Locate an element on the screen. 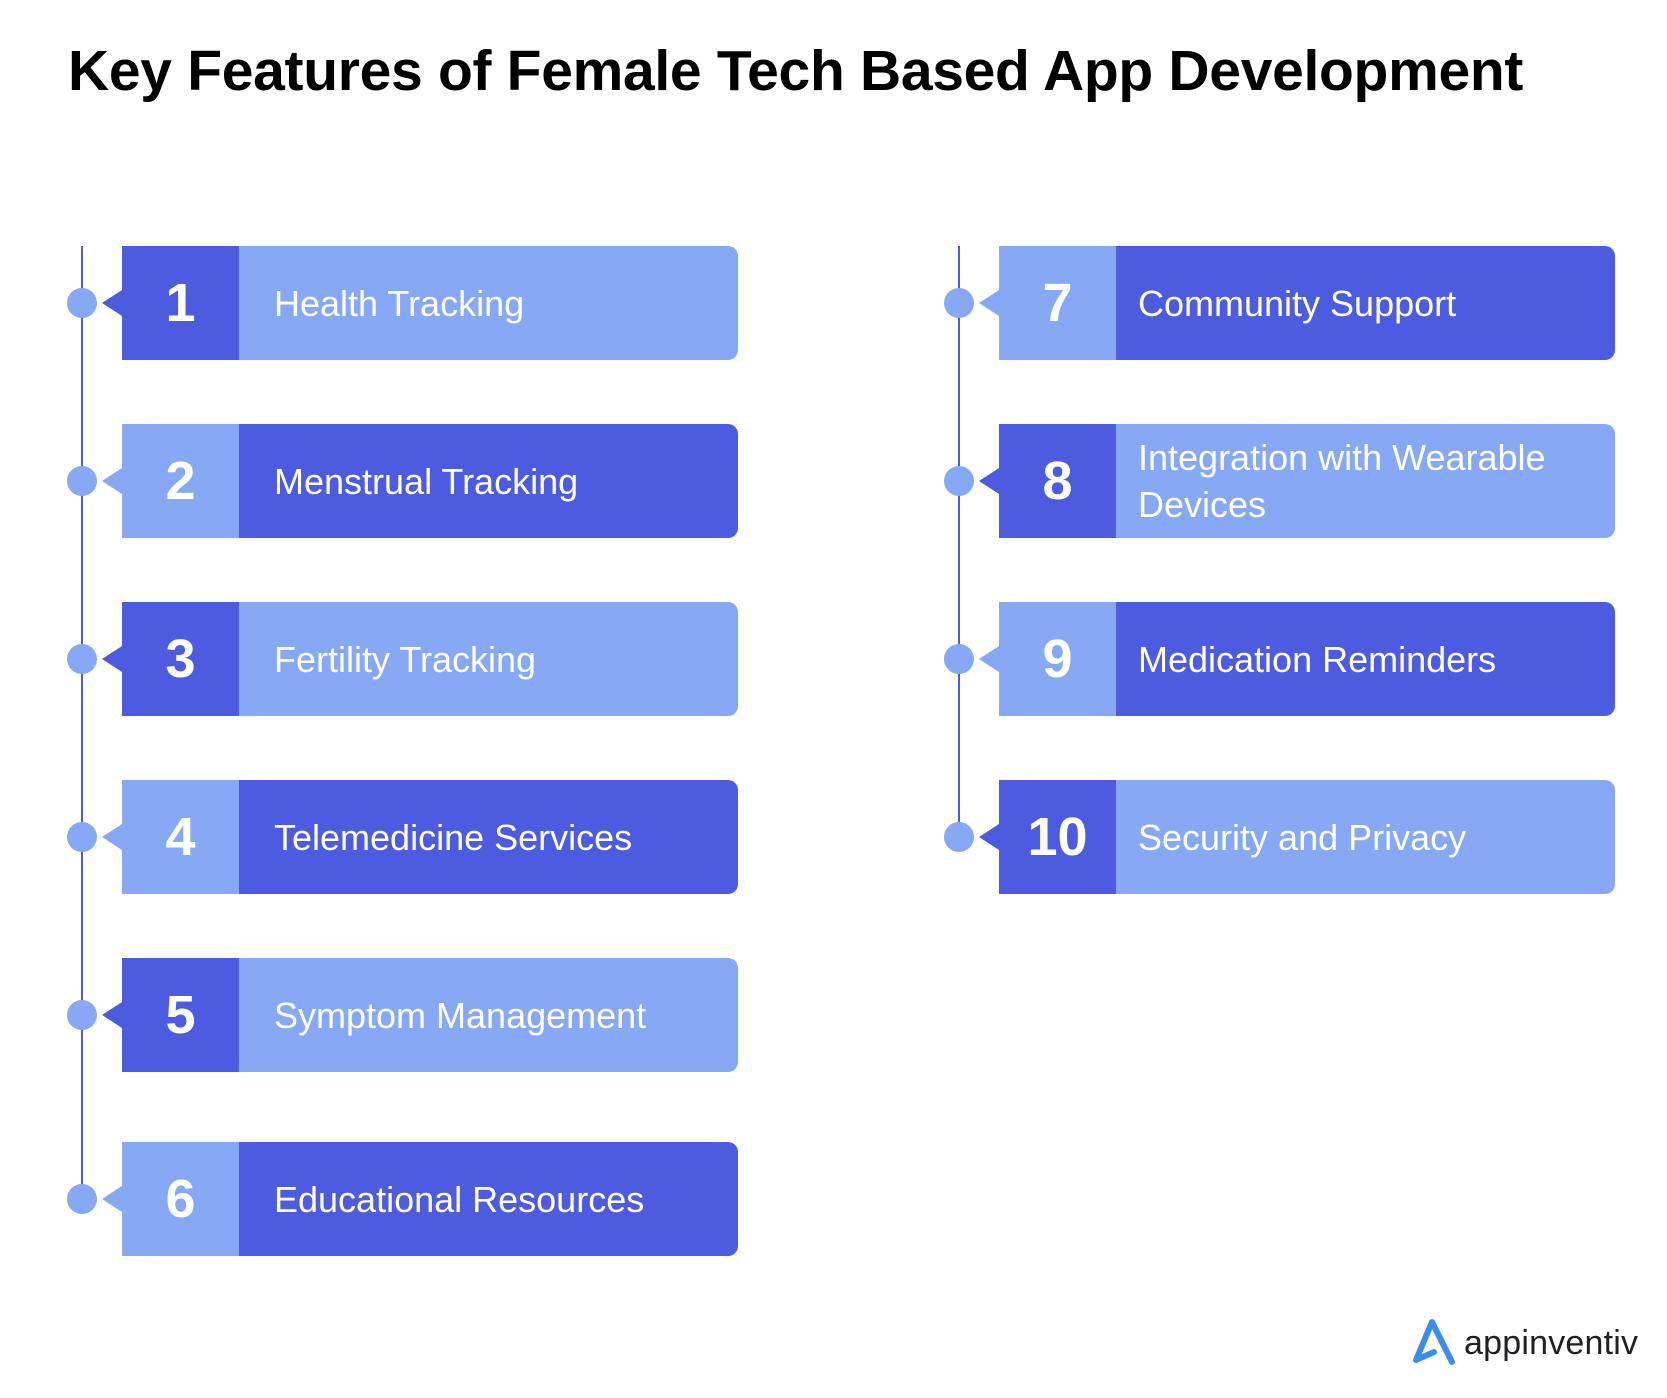  feature-card: 2 Menstrual Tracking is located at coordinates (430, 481).